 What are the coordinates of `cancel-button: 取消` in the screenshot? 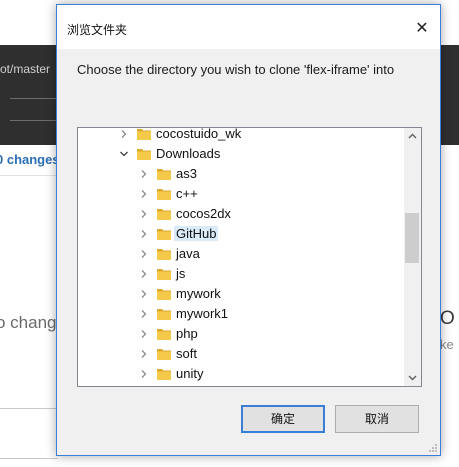 It's located at (377, 419).